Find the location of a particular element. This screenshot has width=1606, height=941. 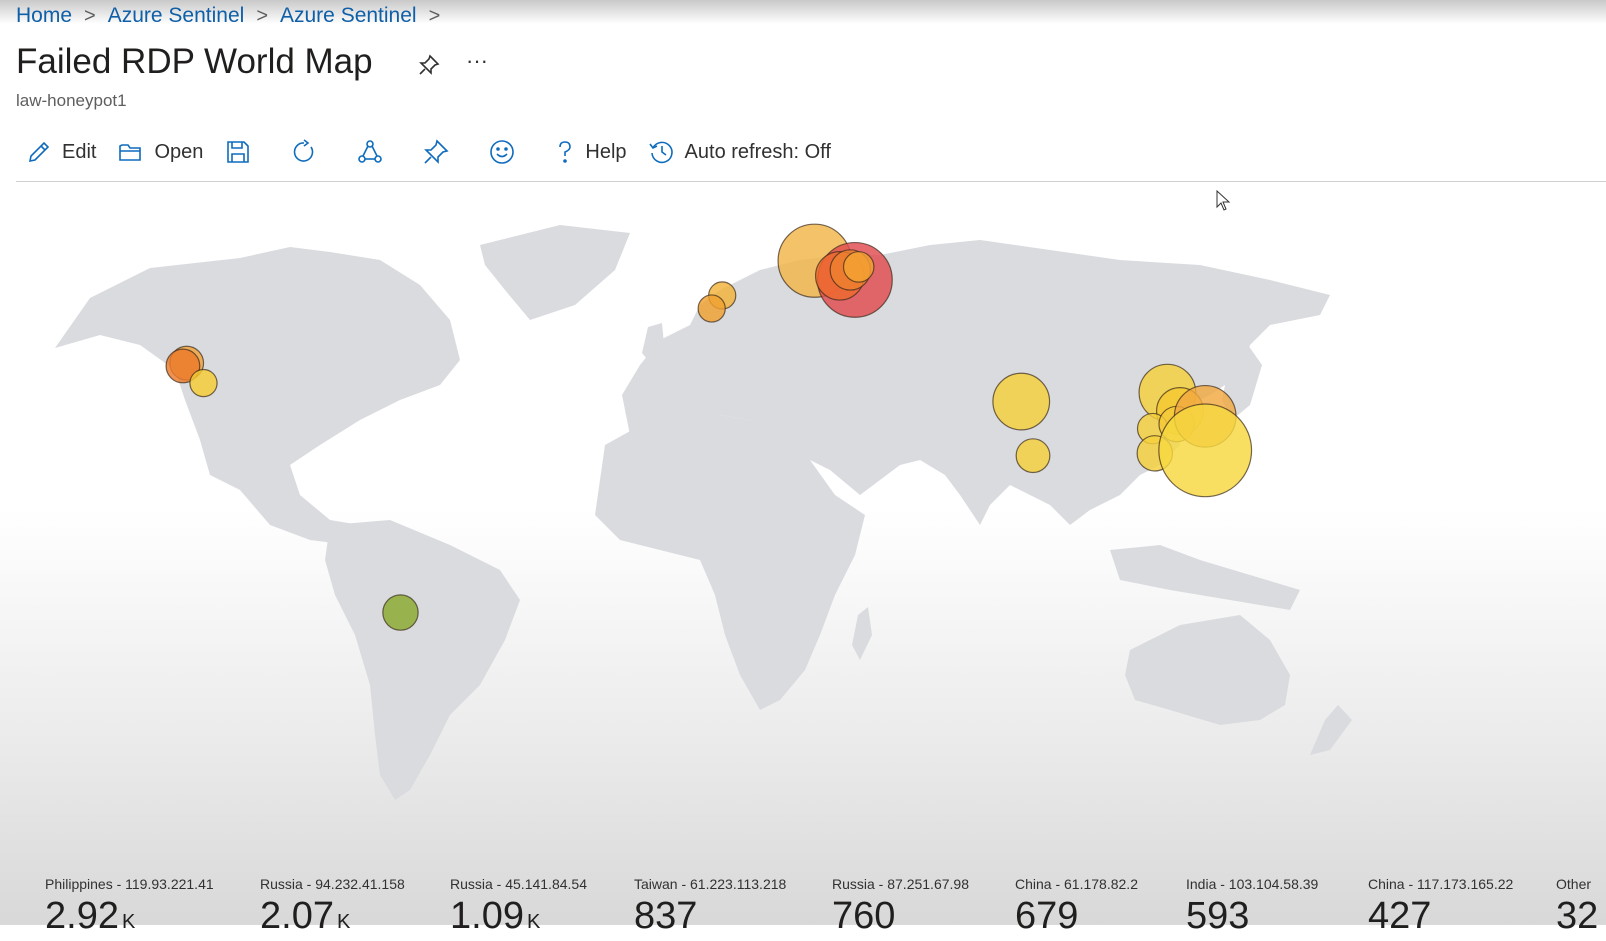

auto-refresh-button: Auto refresh: Off is located at coordinates (739, 152).